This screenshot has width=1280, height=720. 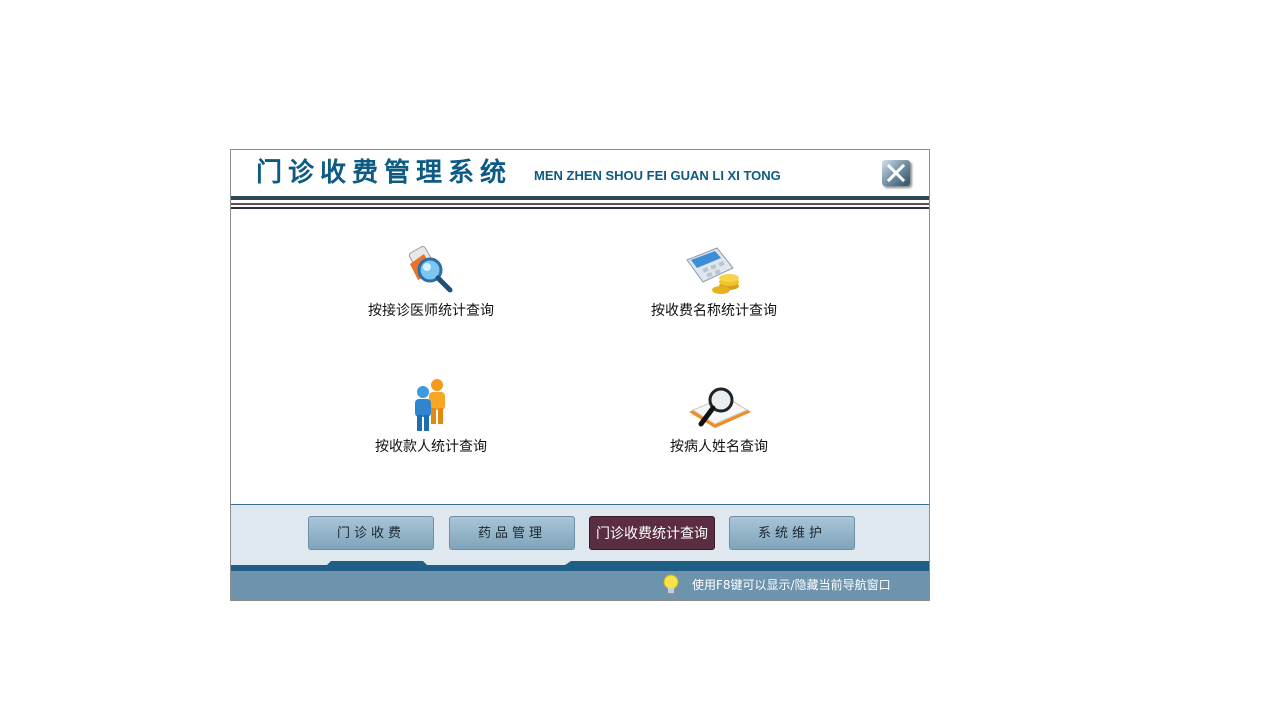 I want to click on nav-button-outpatient-charge: 门诊收费, so click(x=371, y=533).